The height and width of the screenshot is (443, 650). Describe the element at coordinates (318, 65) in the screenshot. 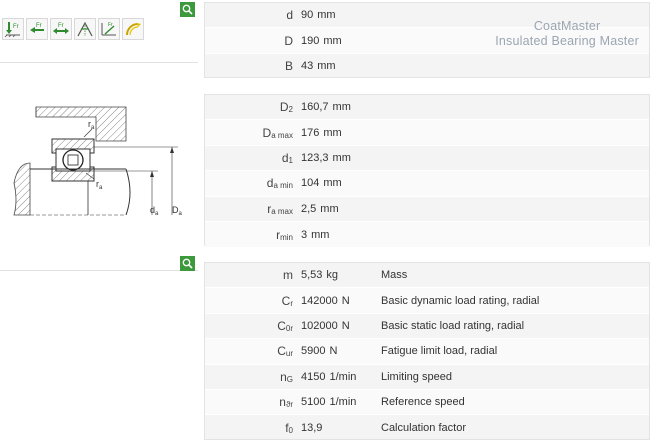

I see `value-cell: 43 mm` at that location.